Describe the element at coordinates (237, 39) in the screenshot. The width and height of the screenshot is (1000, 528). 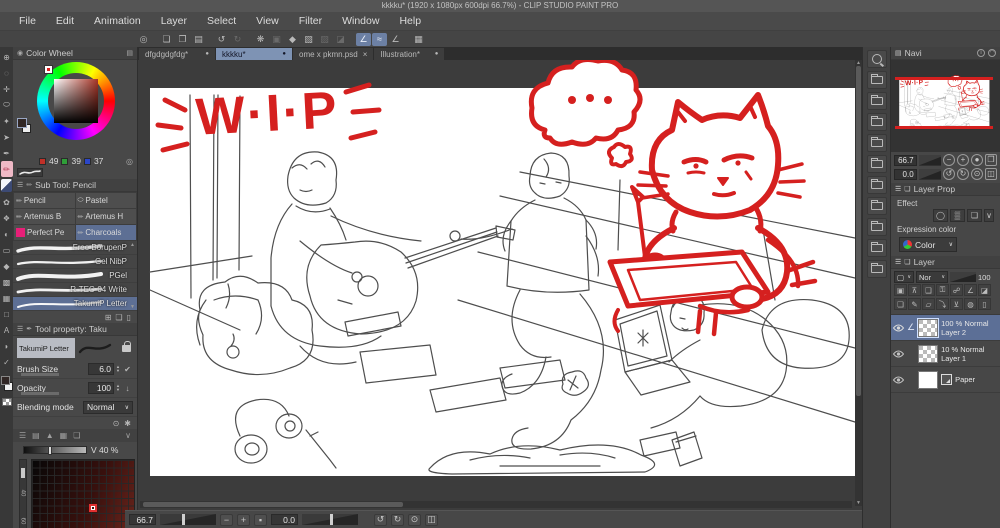
I see `redo-icon: ↻` at that location.